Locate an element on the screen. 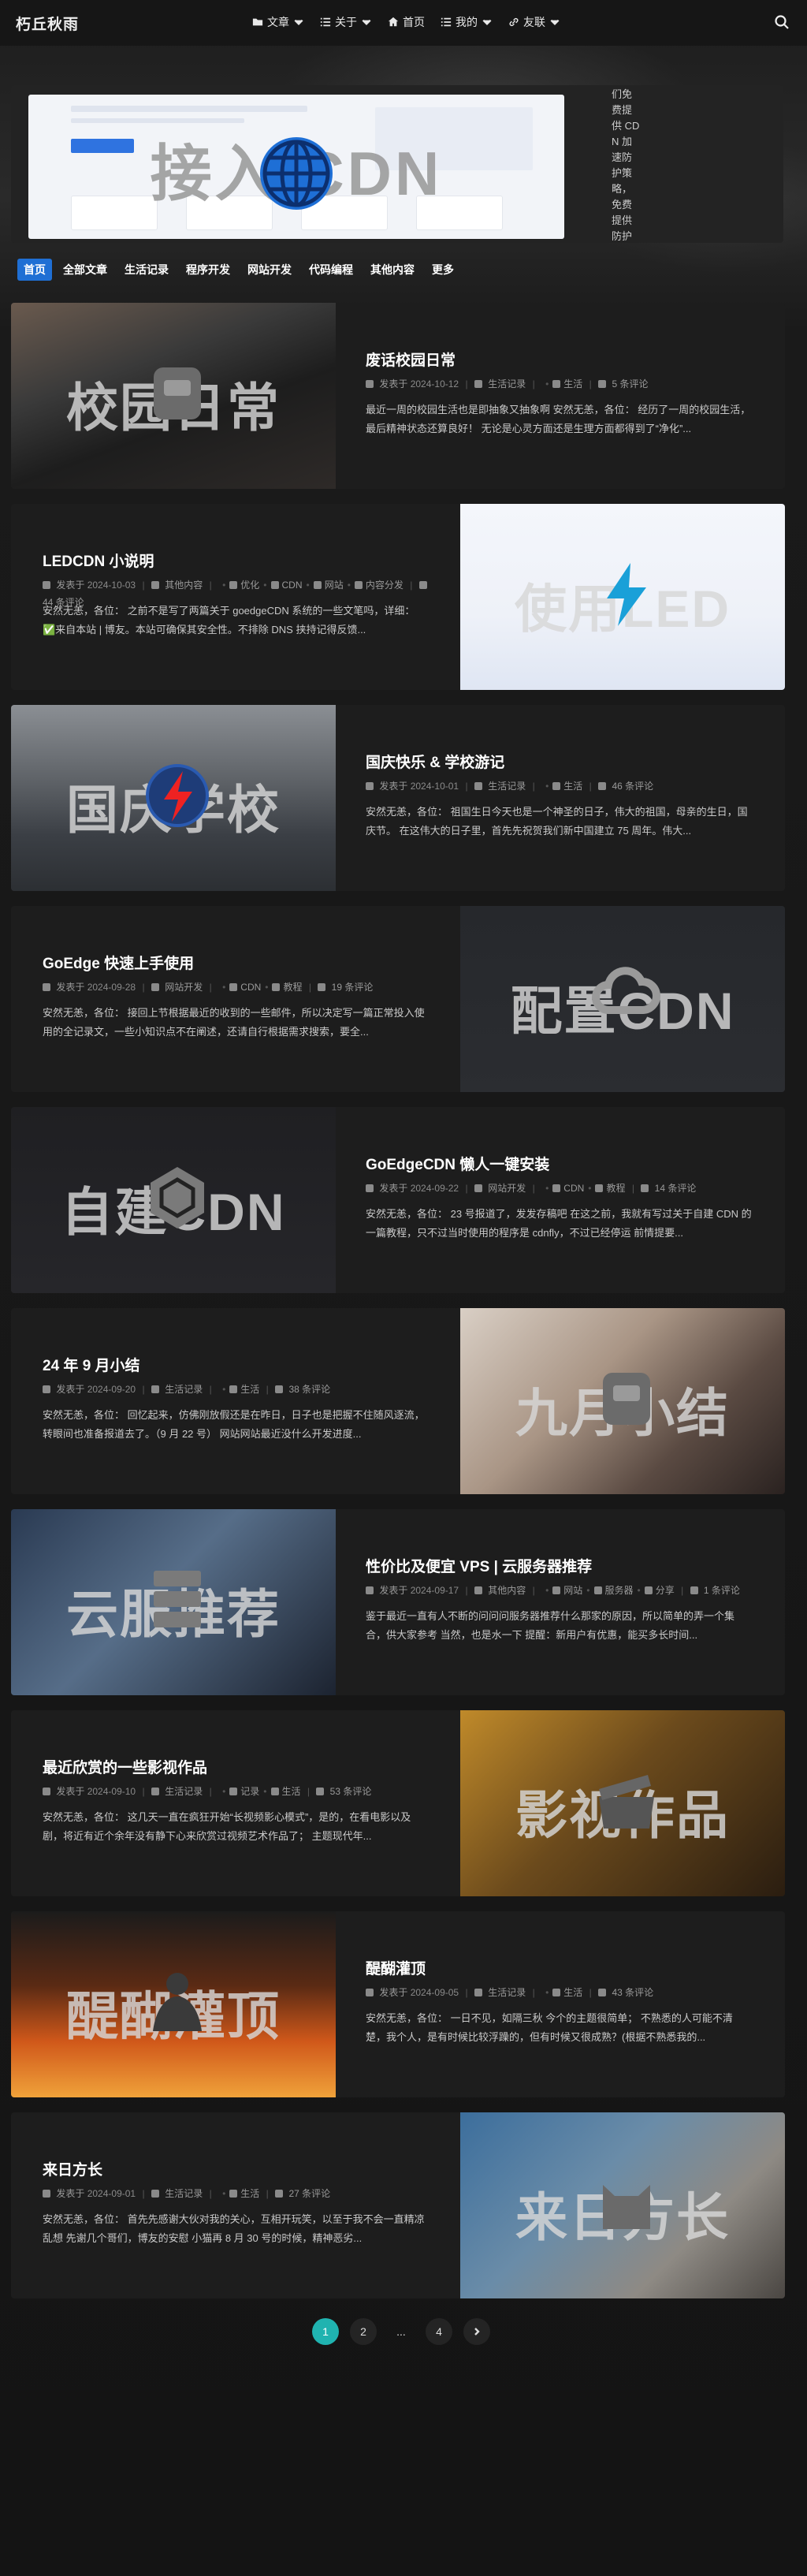 The height and width of the screenshot is (2576, 807). post-comments: 27 条评论 is located at coordinates (309, 2194).